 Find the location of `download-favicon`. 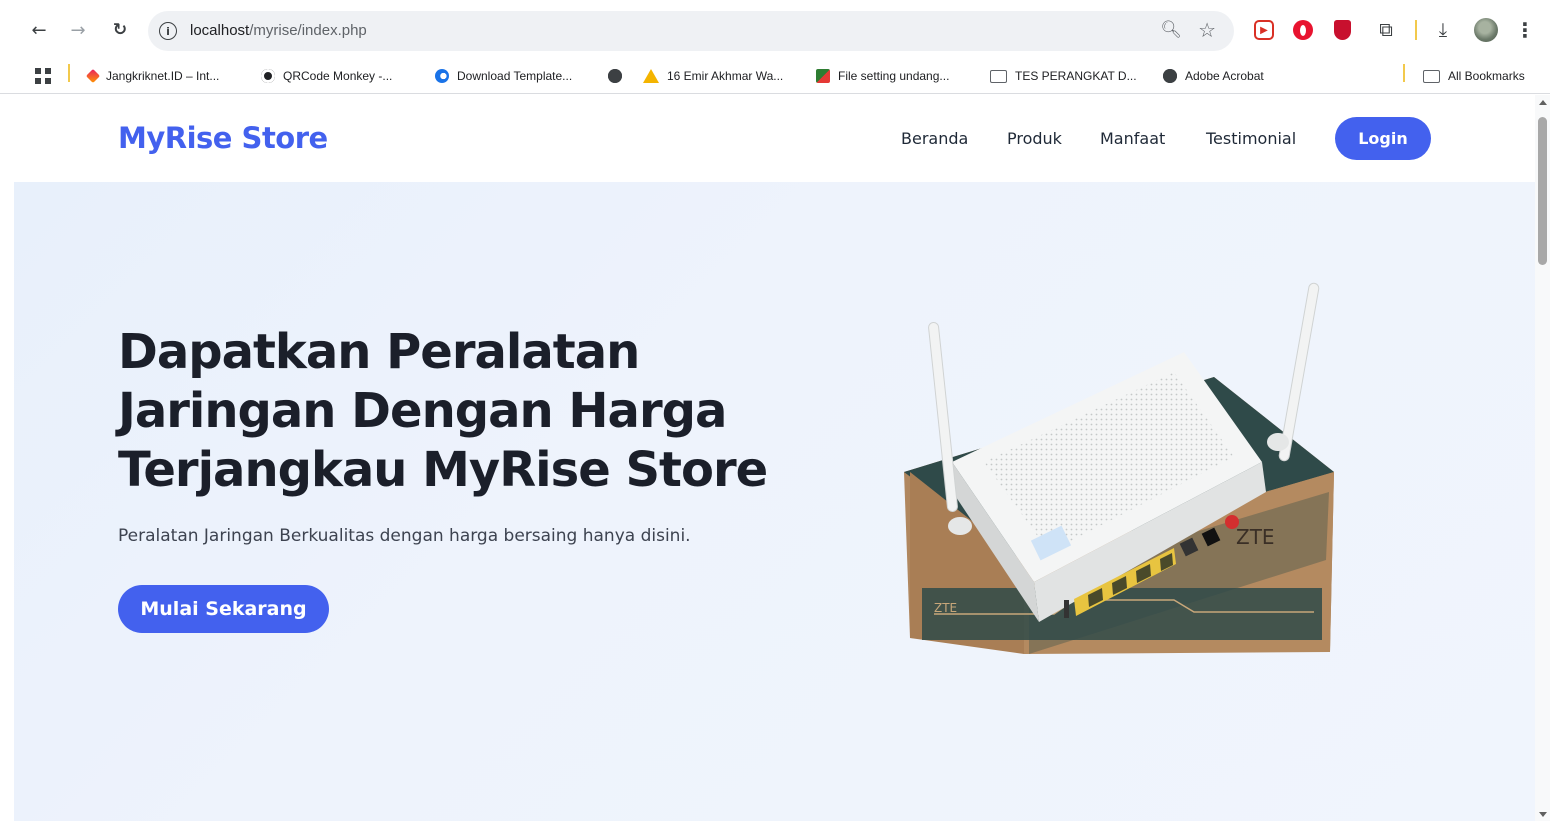

download-favicon is located at coordinates (442, 76).